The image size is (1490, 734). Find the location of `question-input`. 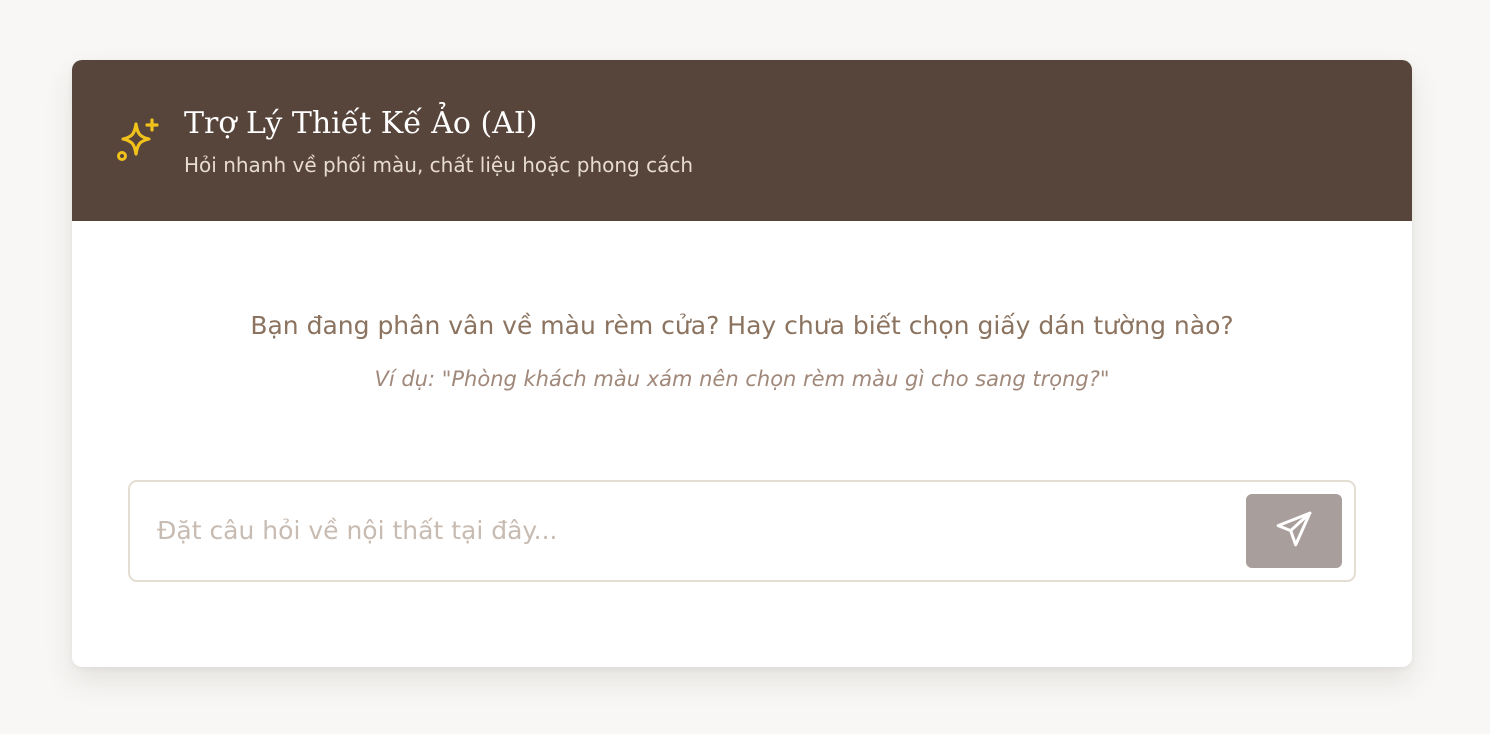

question-input is located at coordinates (687, 530).